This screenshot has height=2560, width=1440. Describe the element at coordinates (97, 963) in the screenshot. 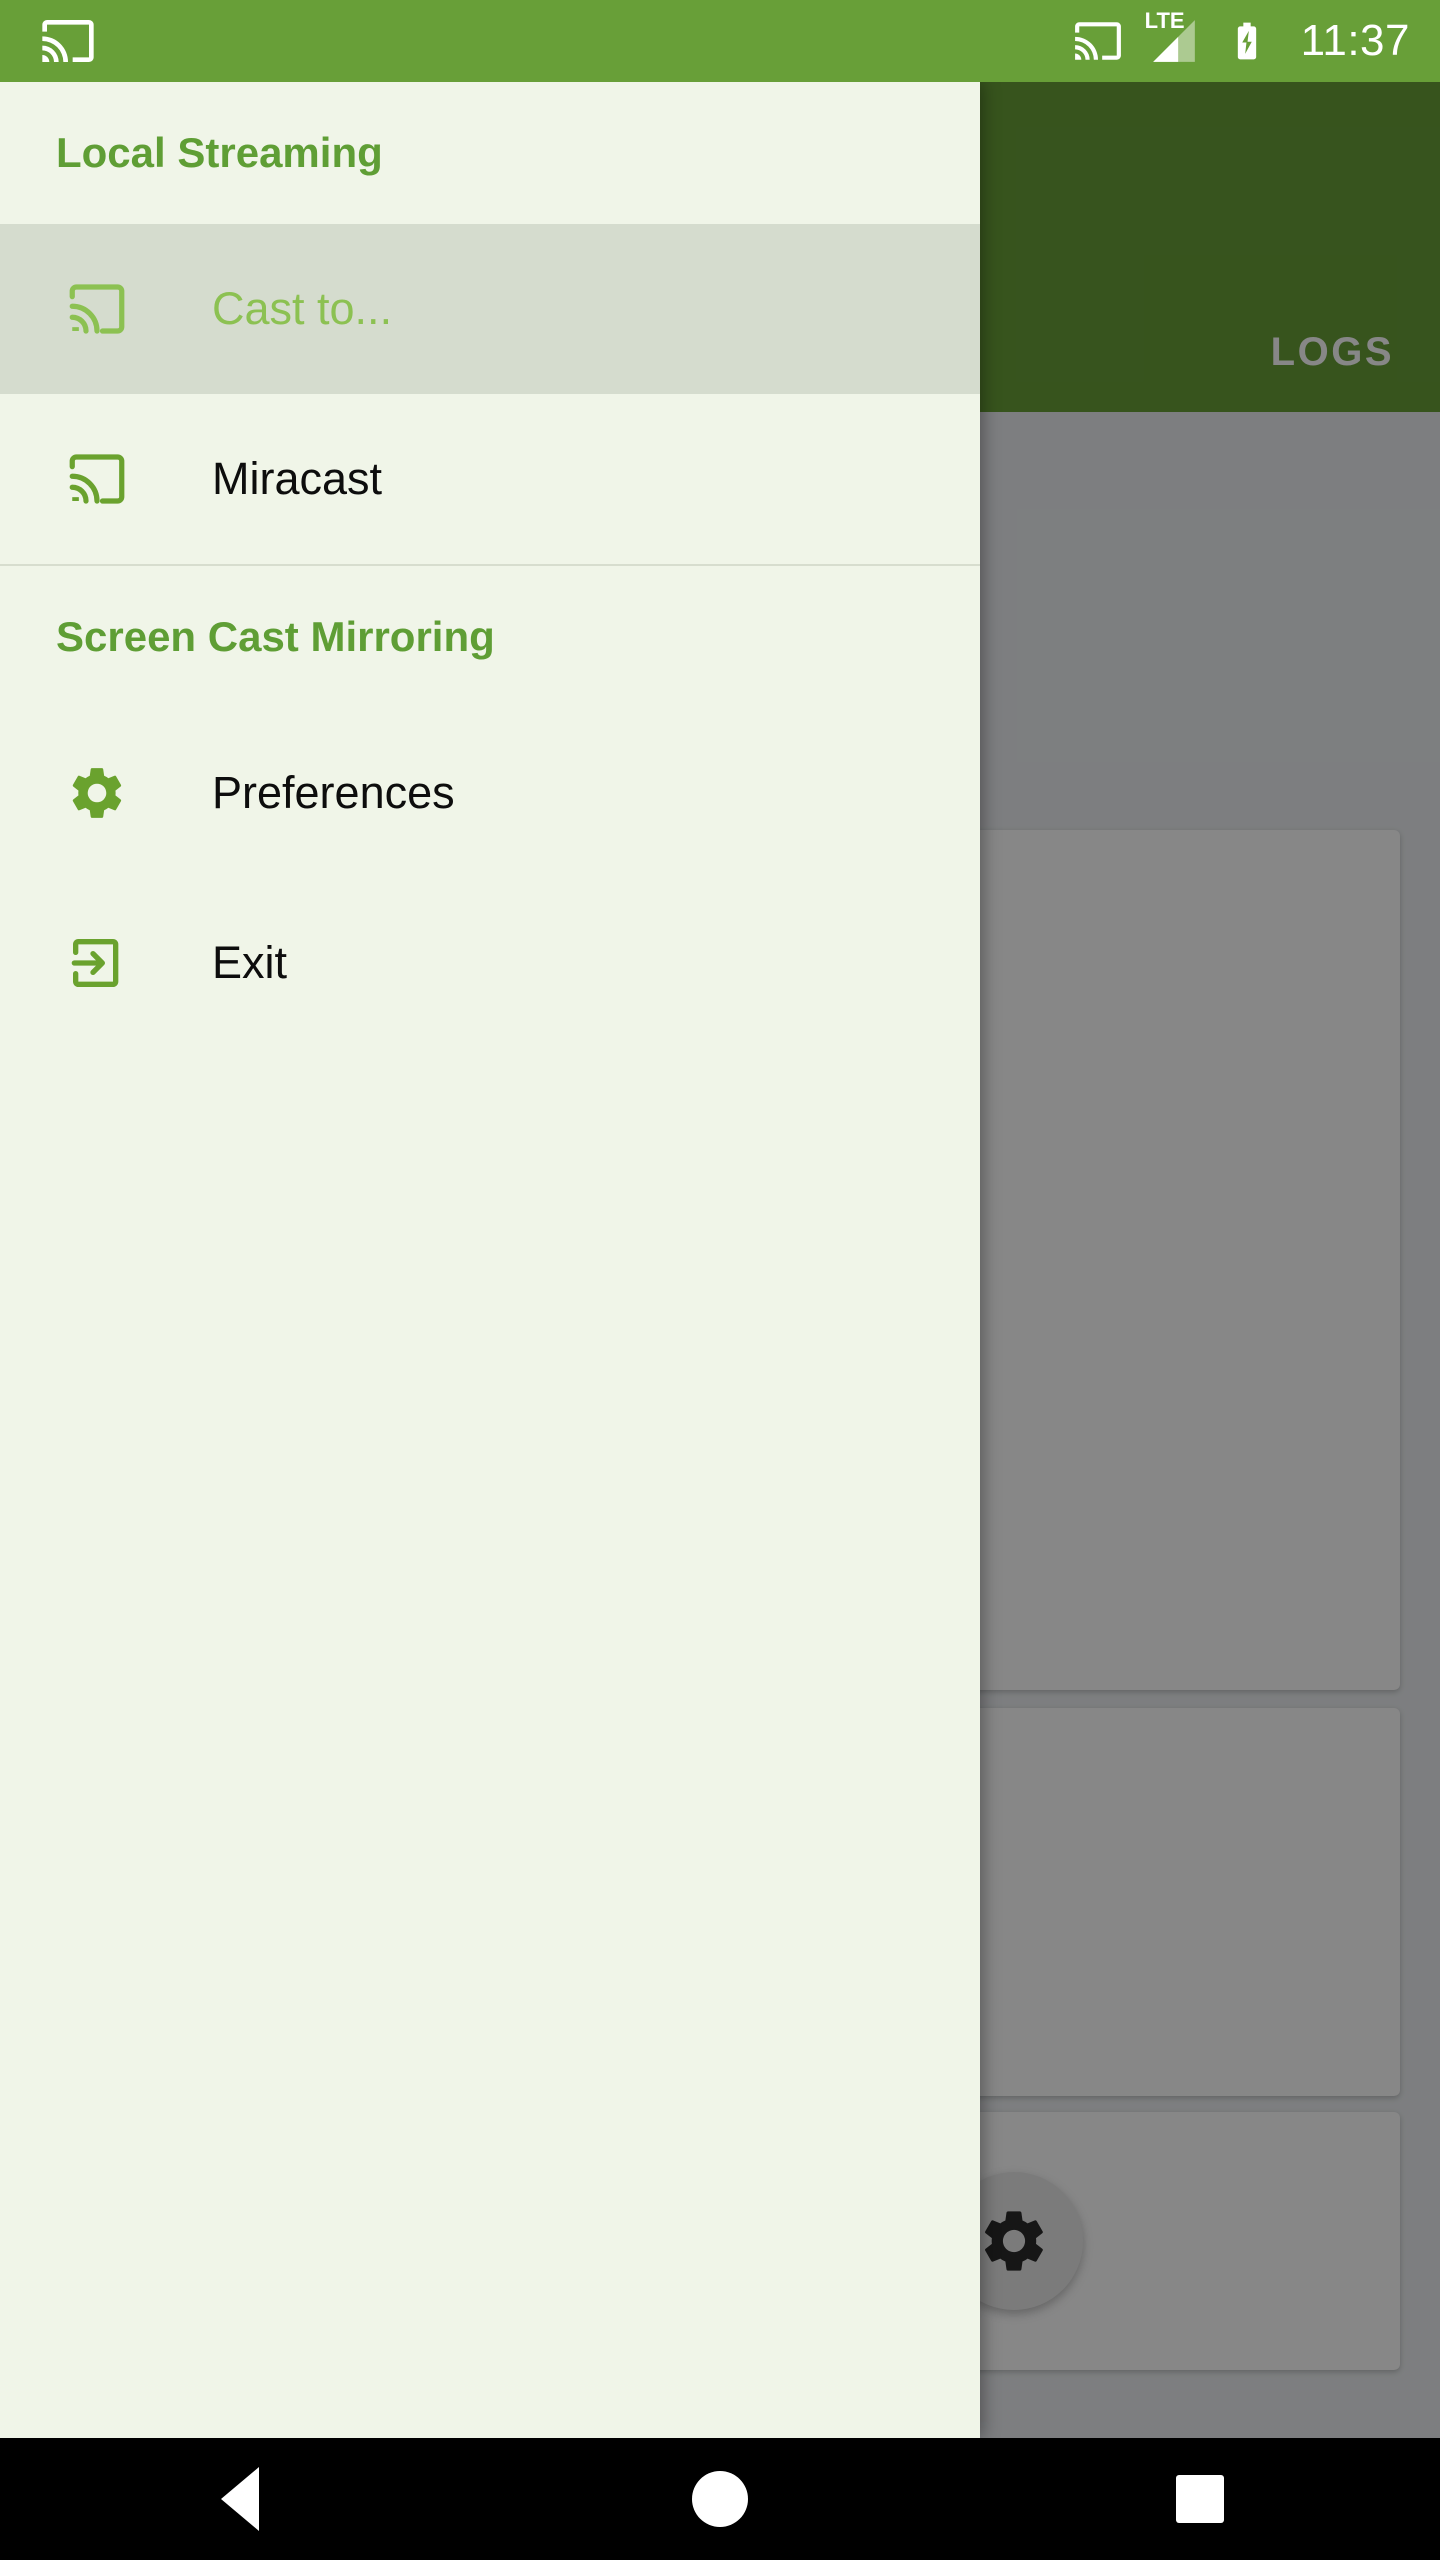

I see `exit-icon` at that location.